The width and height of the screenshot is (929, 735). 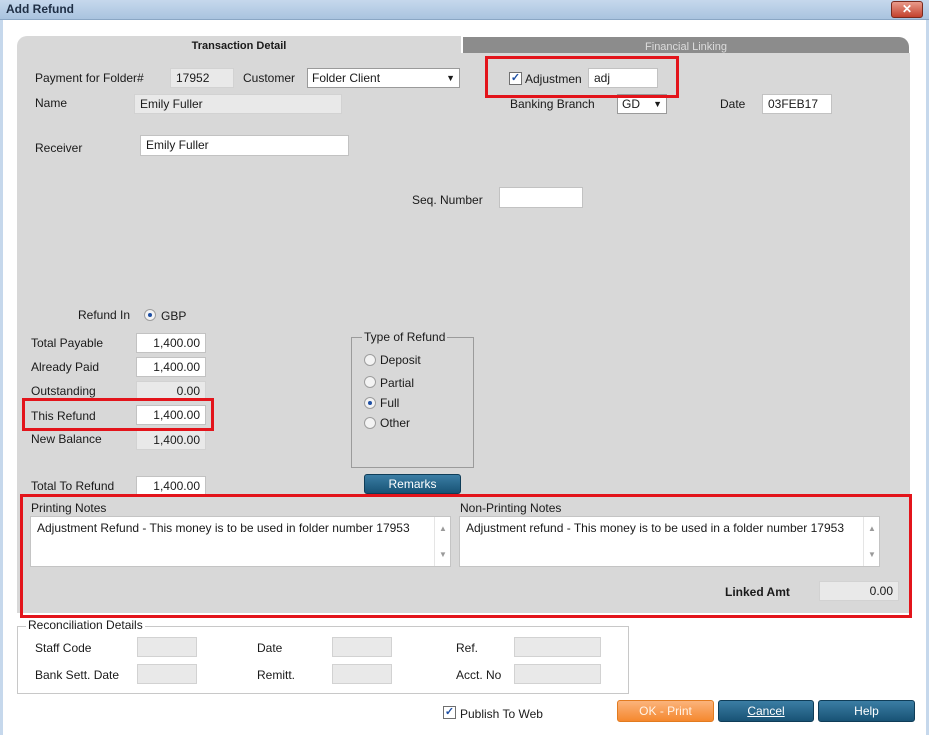 What do you see at coordinates (442, 541) in the screenshot?
I see `printing-notes-scrollbar: ▲ ▼` at bounding box center [442, 541].